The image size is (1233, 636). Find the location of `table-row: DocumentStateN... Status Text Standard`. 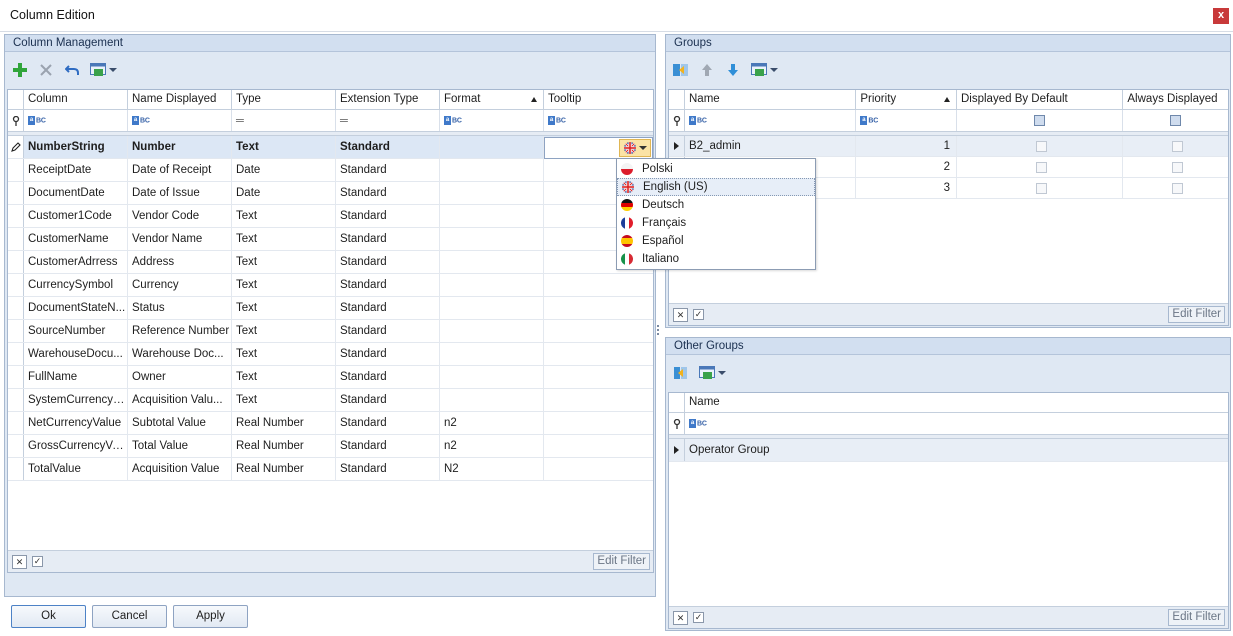

table-row: DocumentStateN... Status Text Standard is located at coordinates (330, 308).